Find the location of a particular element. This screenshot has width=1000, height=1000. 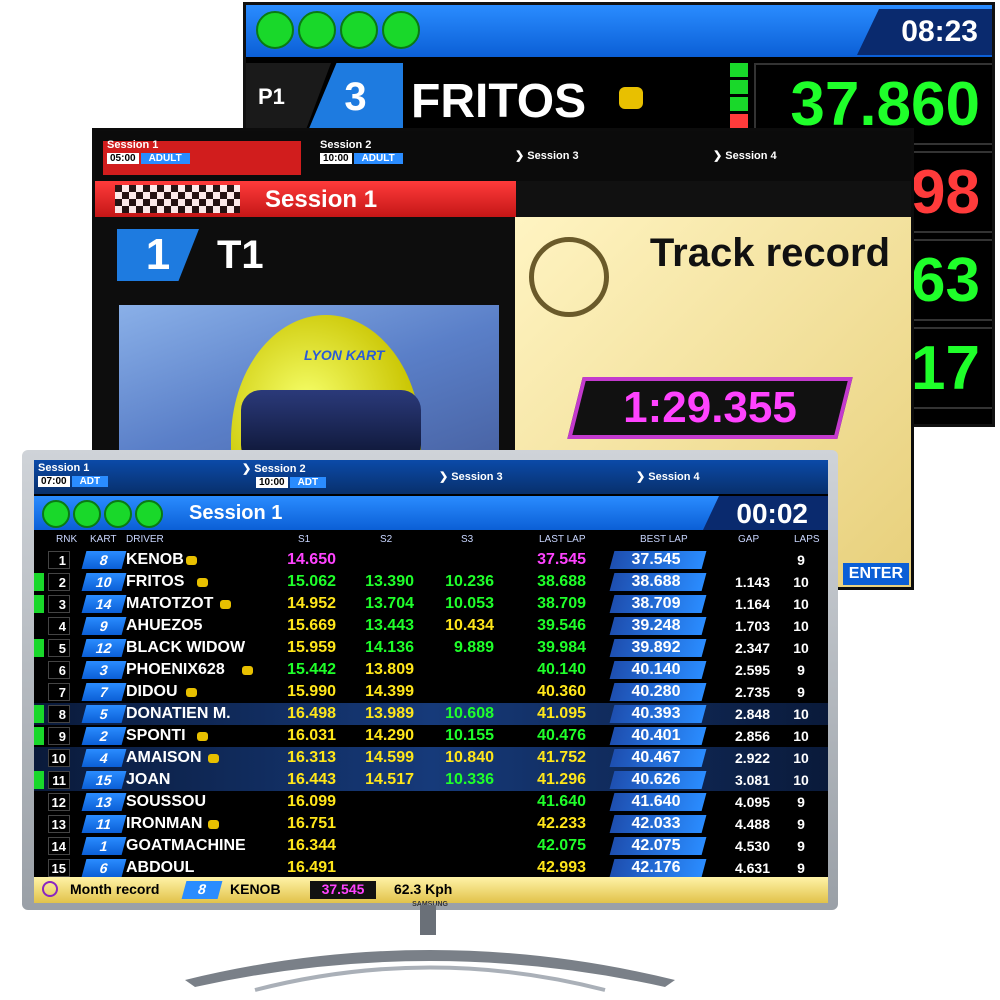

back-status-lights is located at coordinates (338, 30).